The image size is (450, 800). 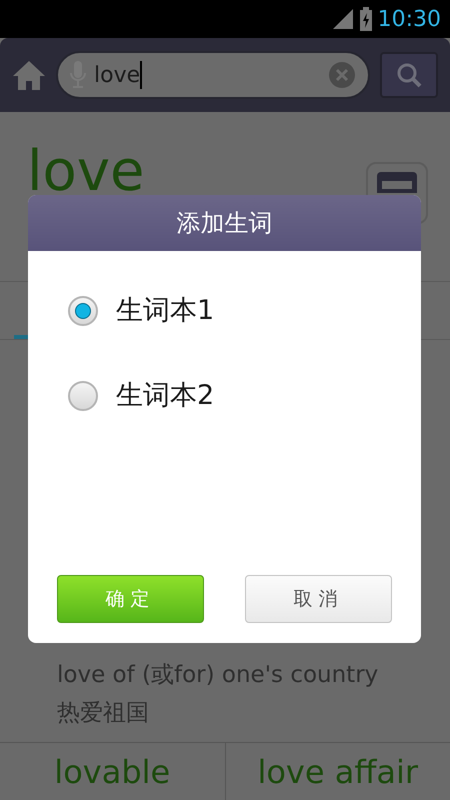 I want to click on cancel-button: 取消, so click(x=318, y=599).